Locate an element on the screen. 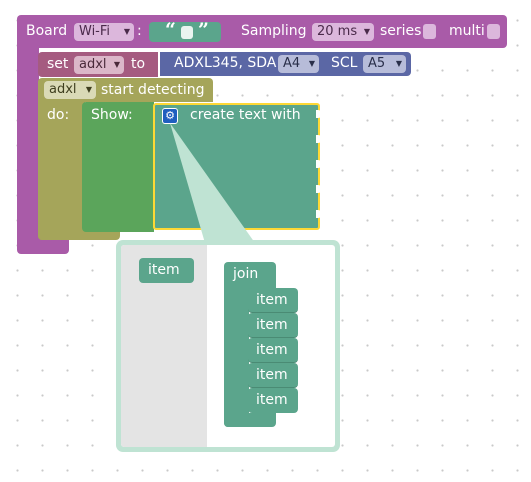  board-mode-value: Wi-Fi is located at coordinates (95, 31).